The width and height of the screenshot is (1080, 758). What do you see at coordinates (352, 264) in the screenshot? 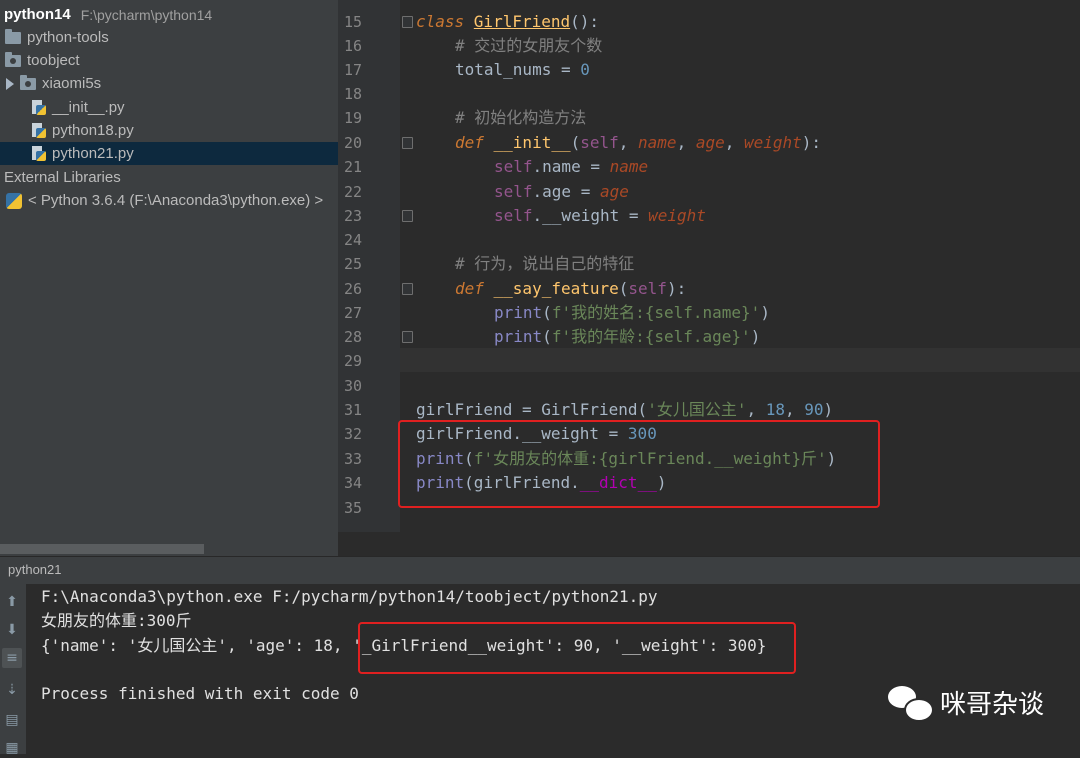
I see `line-number: 25` at bounding box center [352, 264].